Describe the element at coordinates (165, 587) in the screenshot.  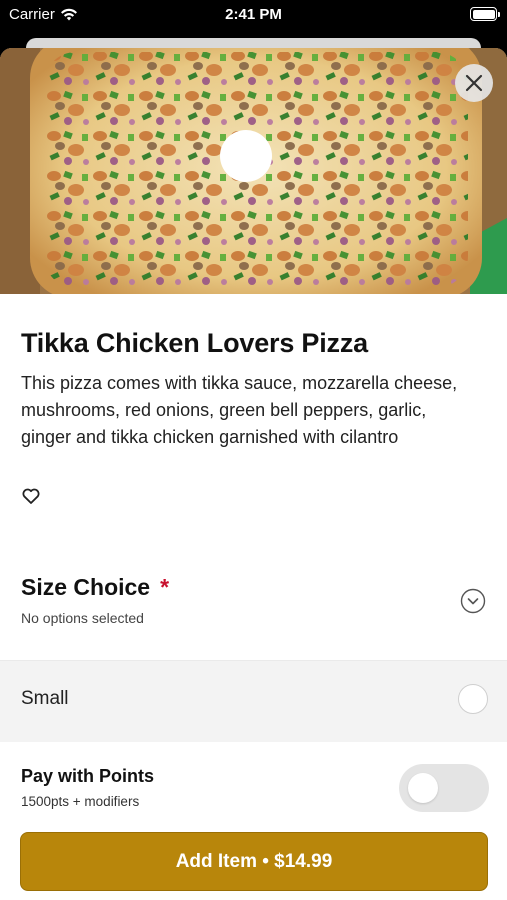
I see `required-marker: *` at that location.